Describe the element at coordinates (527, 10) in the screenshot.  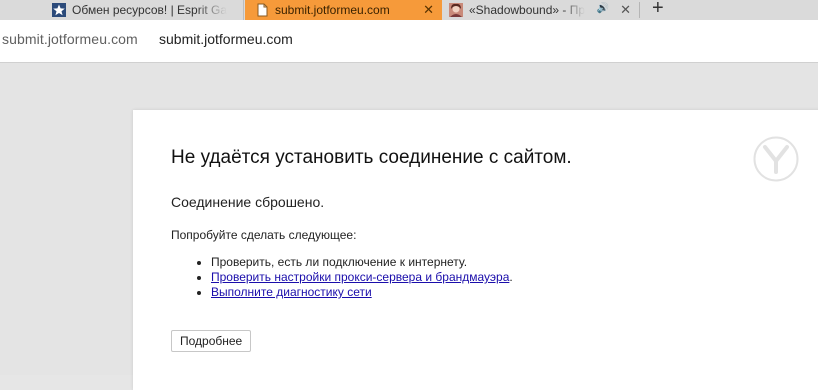
I see `tab-title: «Shadowbound» - Пр` at that location.